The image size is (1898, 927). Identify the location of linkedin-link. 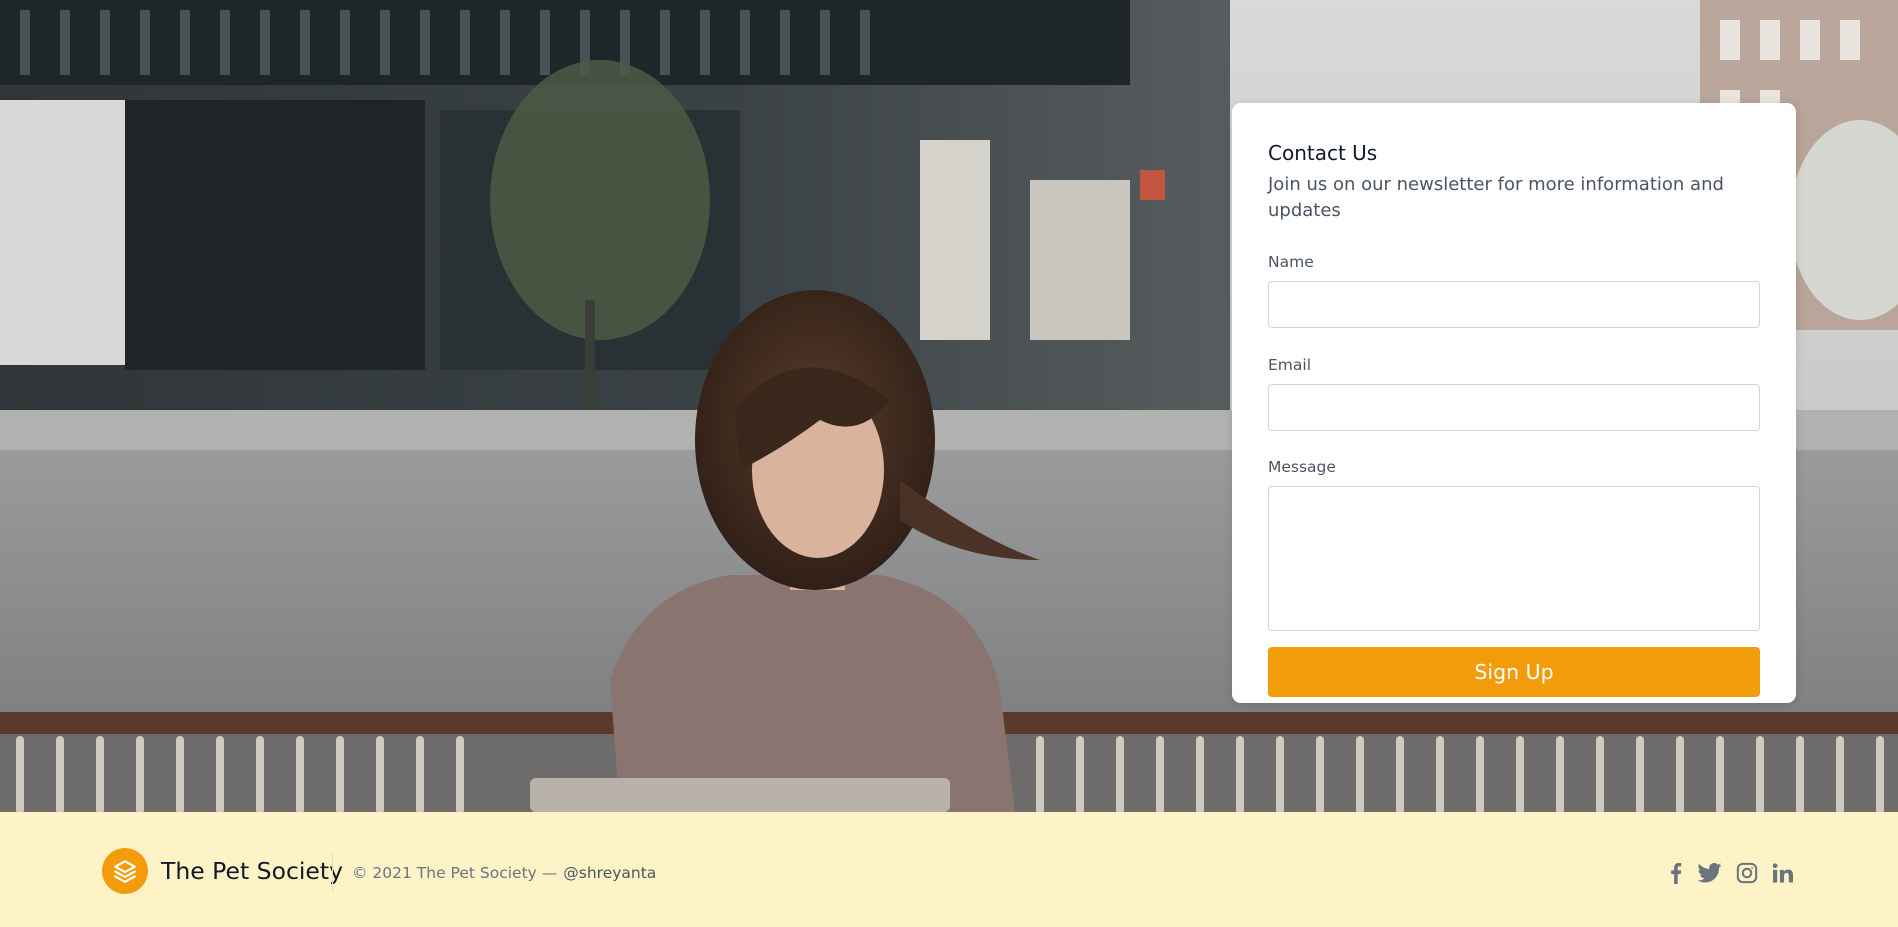
(1783, 873).